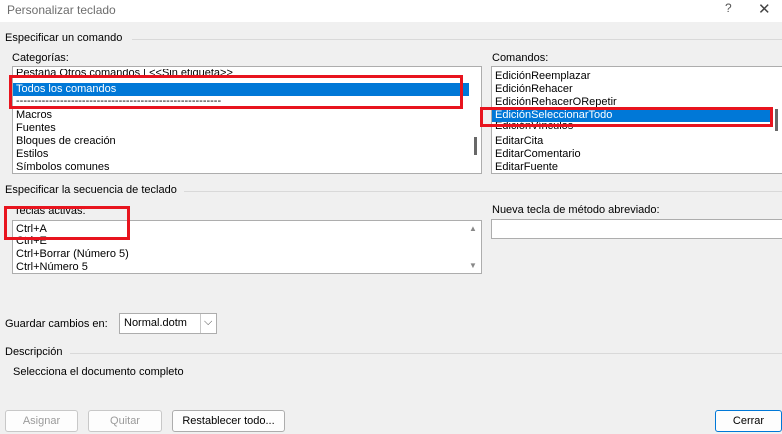 This screenshot has height=434, width=782. Describe the element at coordinates (637, 167) in the screenshot. I see `list-item: EditarFuente` at that location.